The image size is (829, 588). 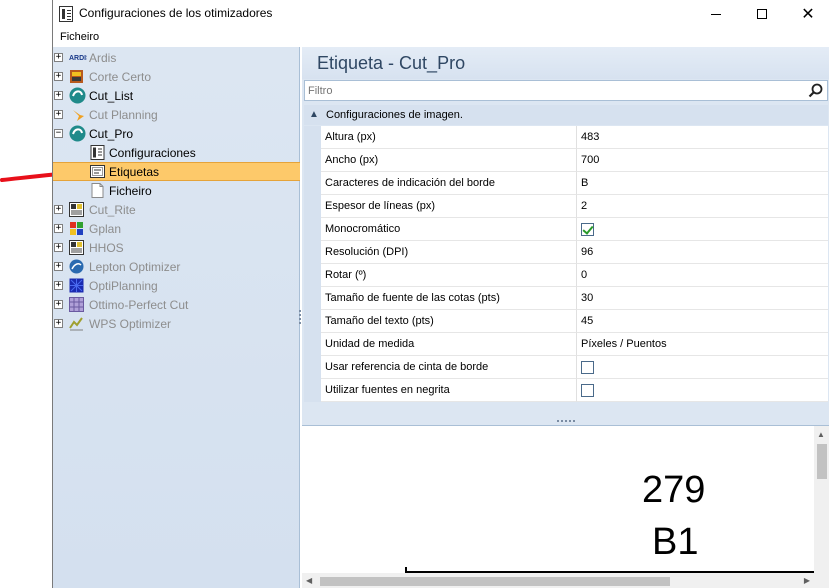 I want to click on maximize-icon, so click(x=762, y=14).